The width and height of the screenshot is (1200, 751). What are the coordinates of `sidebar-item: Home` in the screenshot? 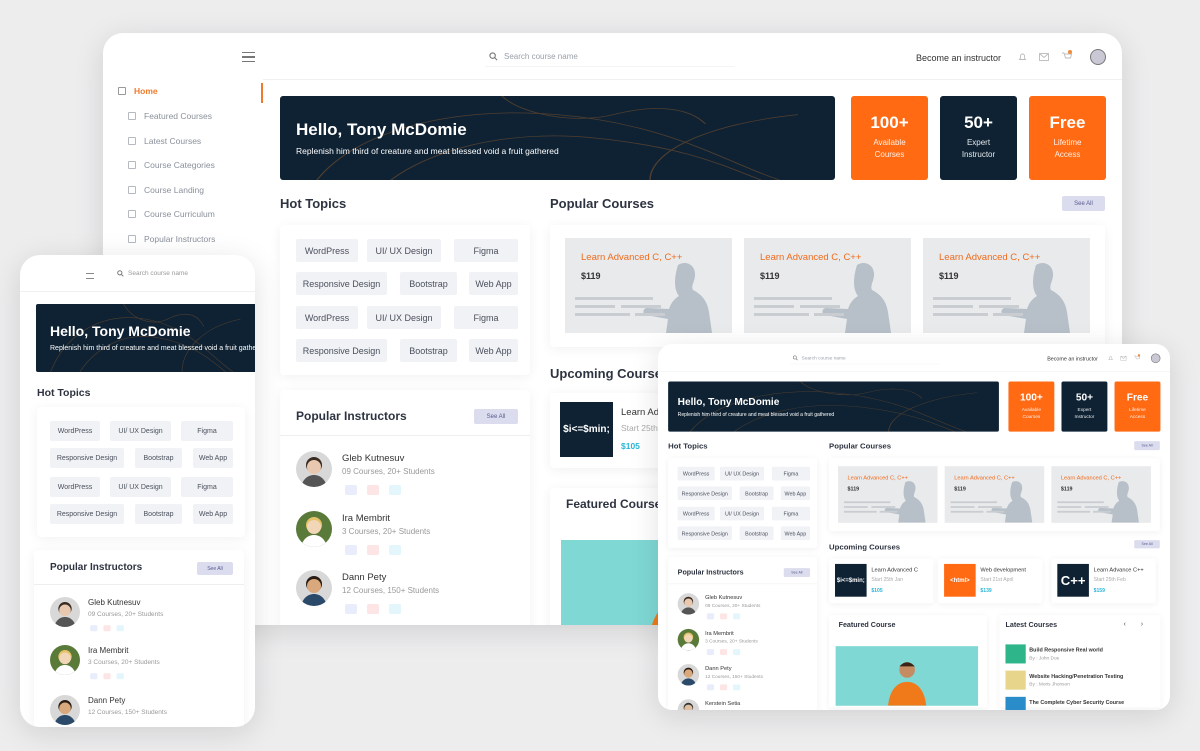 It's located at (138, 91).